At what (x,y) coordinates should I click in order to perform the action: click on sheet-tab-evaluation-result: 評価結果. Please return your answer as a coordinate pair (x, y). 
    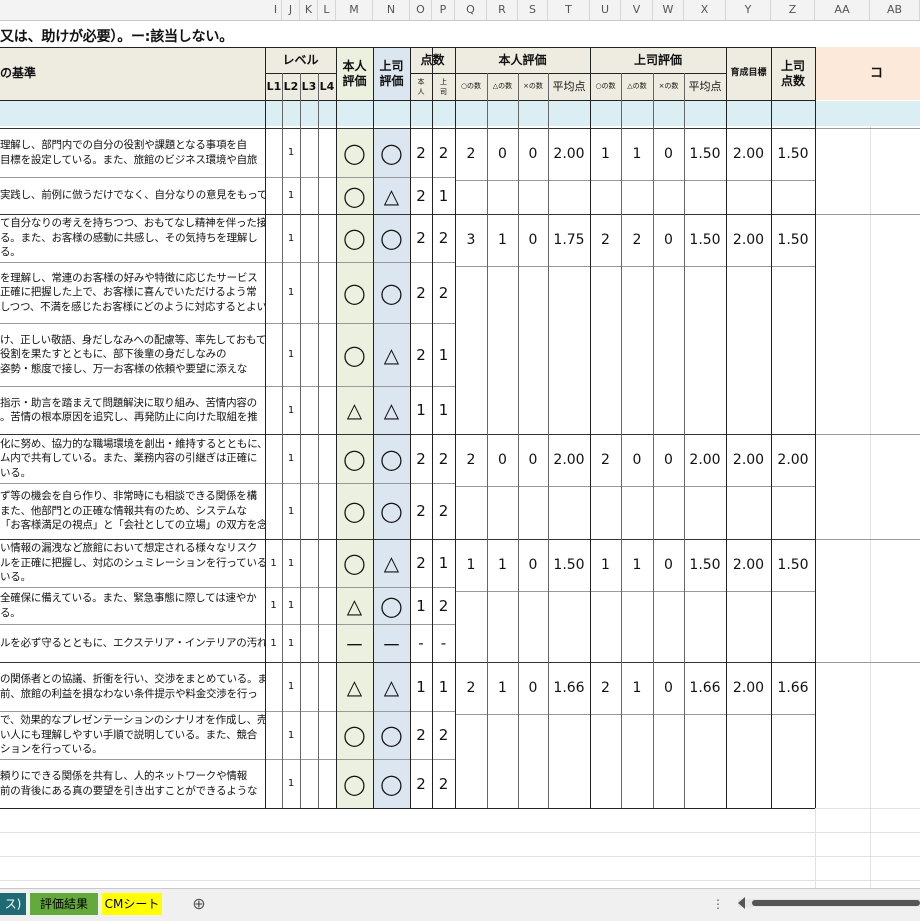
    Looking at the image, I should click on (64, 904).